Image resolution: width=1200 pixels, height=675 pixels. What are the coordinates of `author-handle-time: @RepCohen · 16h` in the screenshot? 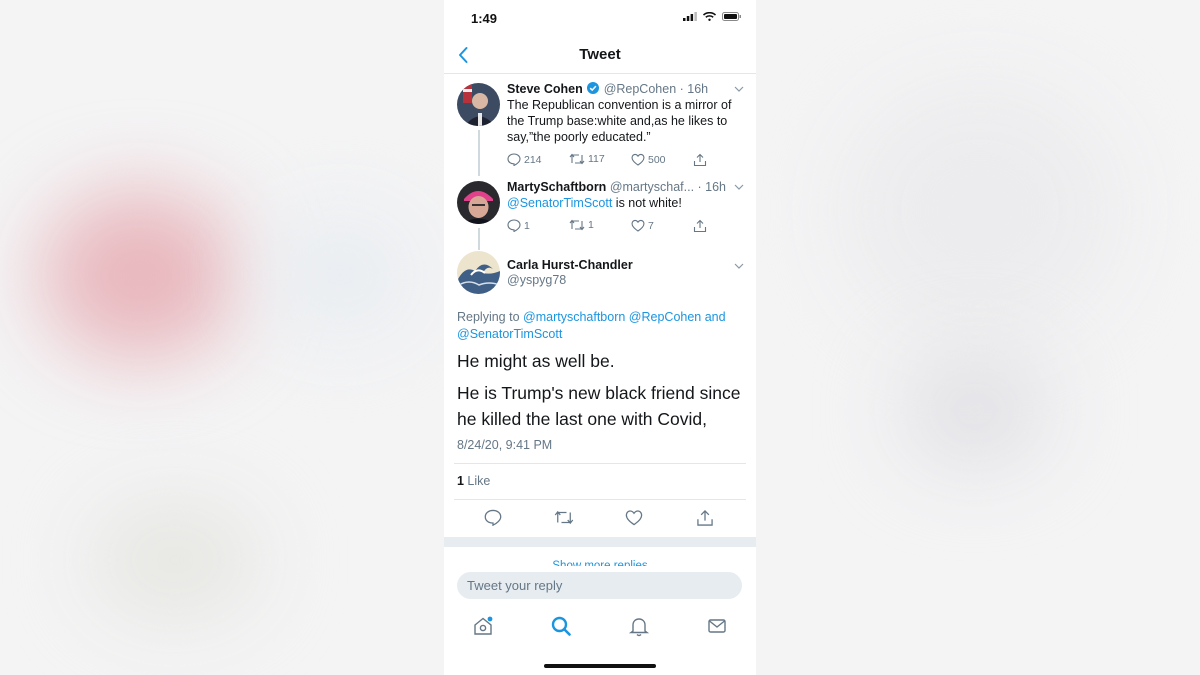 It's located at (656, 89).